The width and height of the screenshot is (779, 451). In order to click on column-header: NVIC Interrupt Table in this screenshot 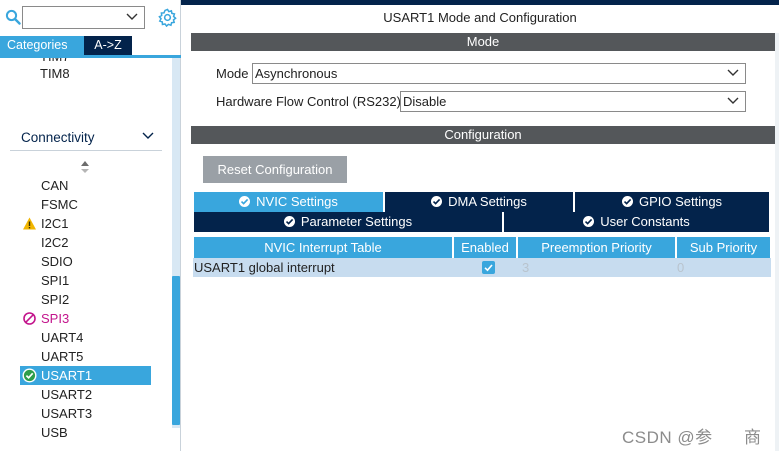, I will do `click(323, 247)`.